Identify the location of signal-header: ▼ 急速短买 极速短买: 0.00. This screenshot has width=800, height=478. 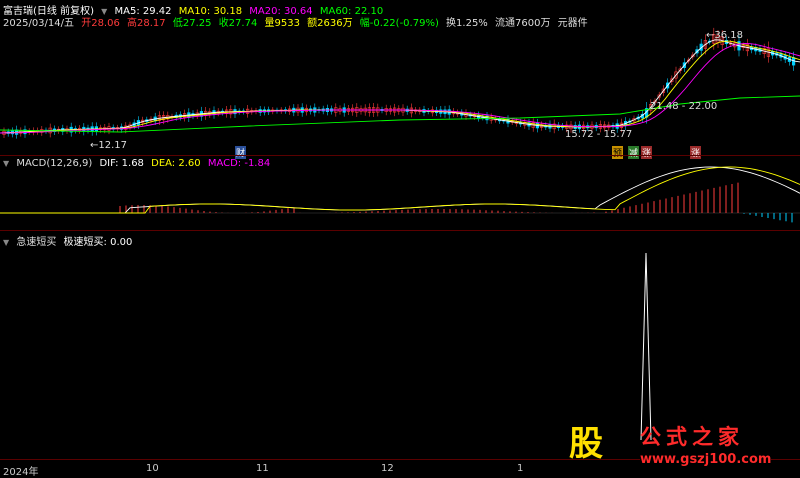
(69, 240).